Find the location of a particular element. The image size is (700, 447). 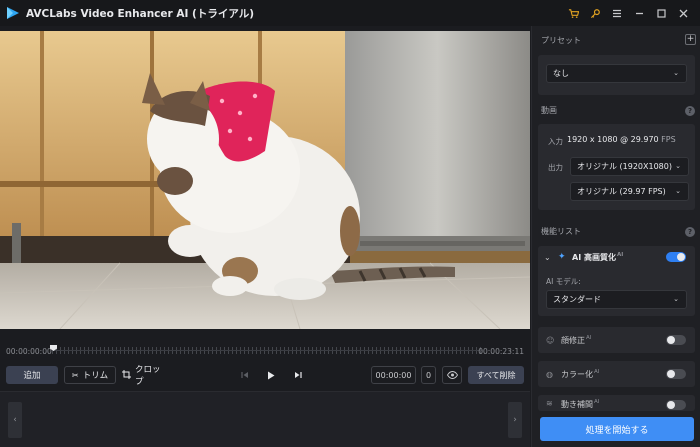

maximize-icon is located at coordinates (661, 13).